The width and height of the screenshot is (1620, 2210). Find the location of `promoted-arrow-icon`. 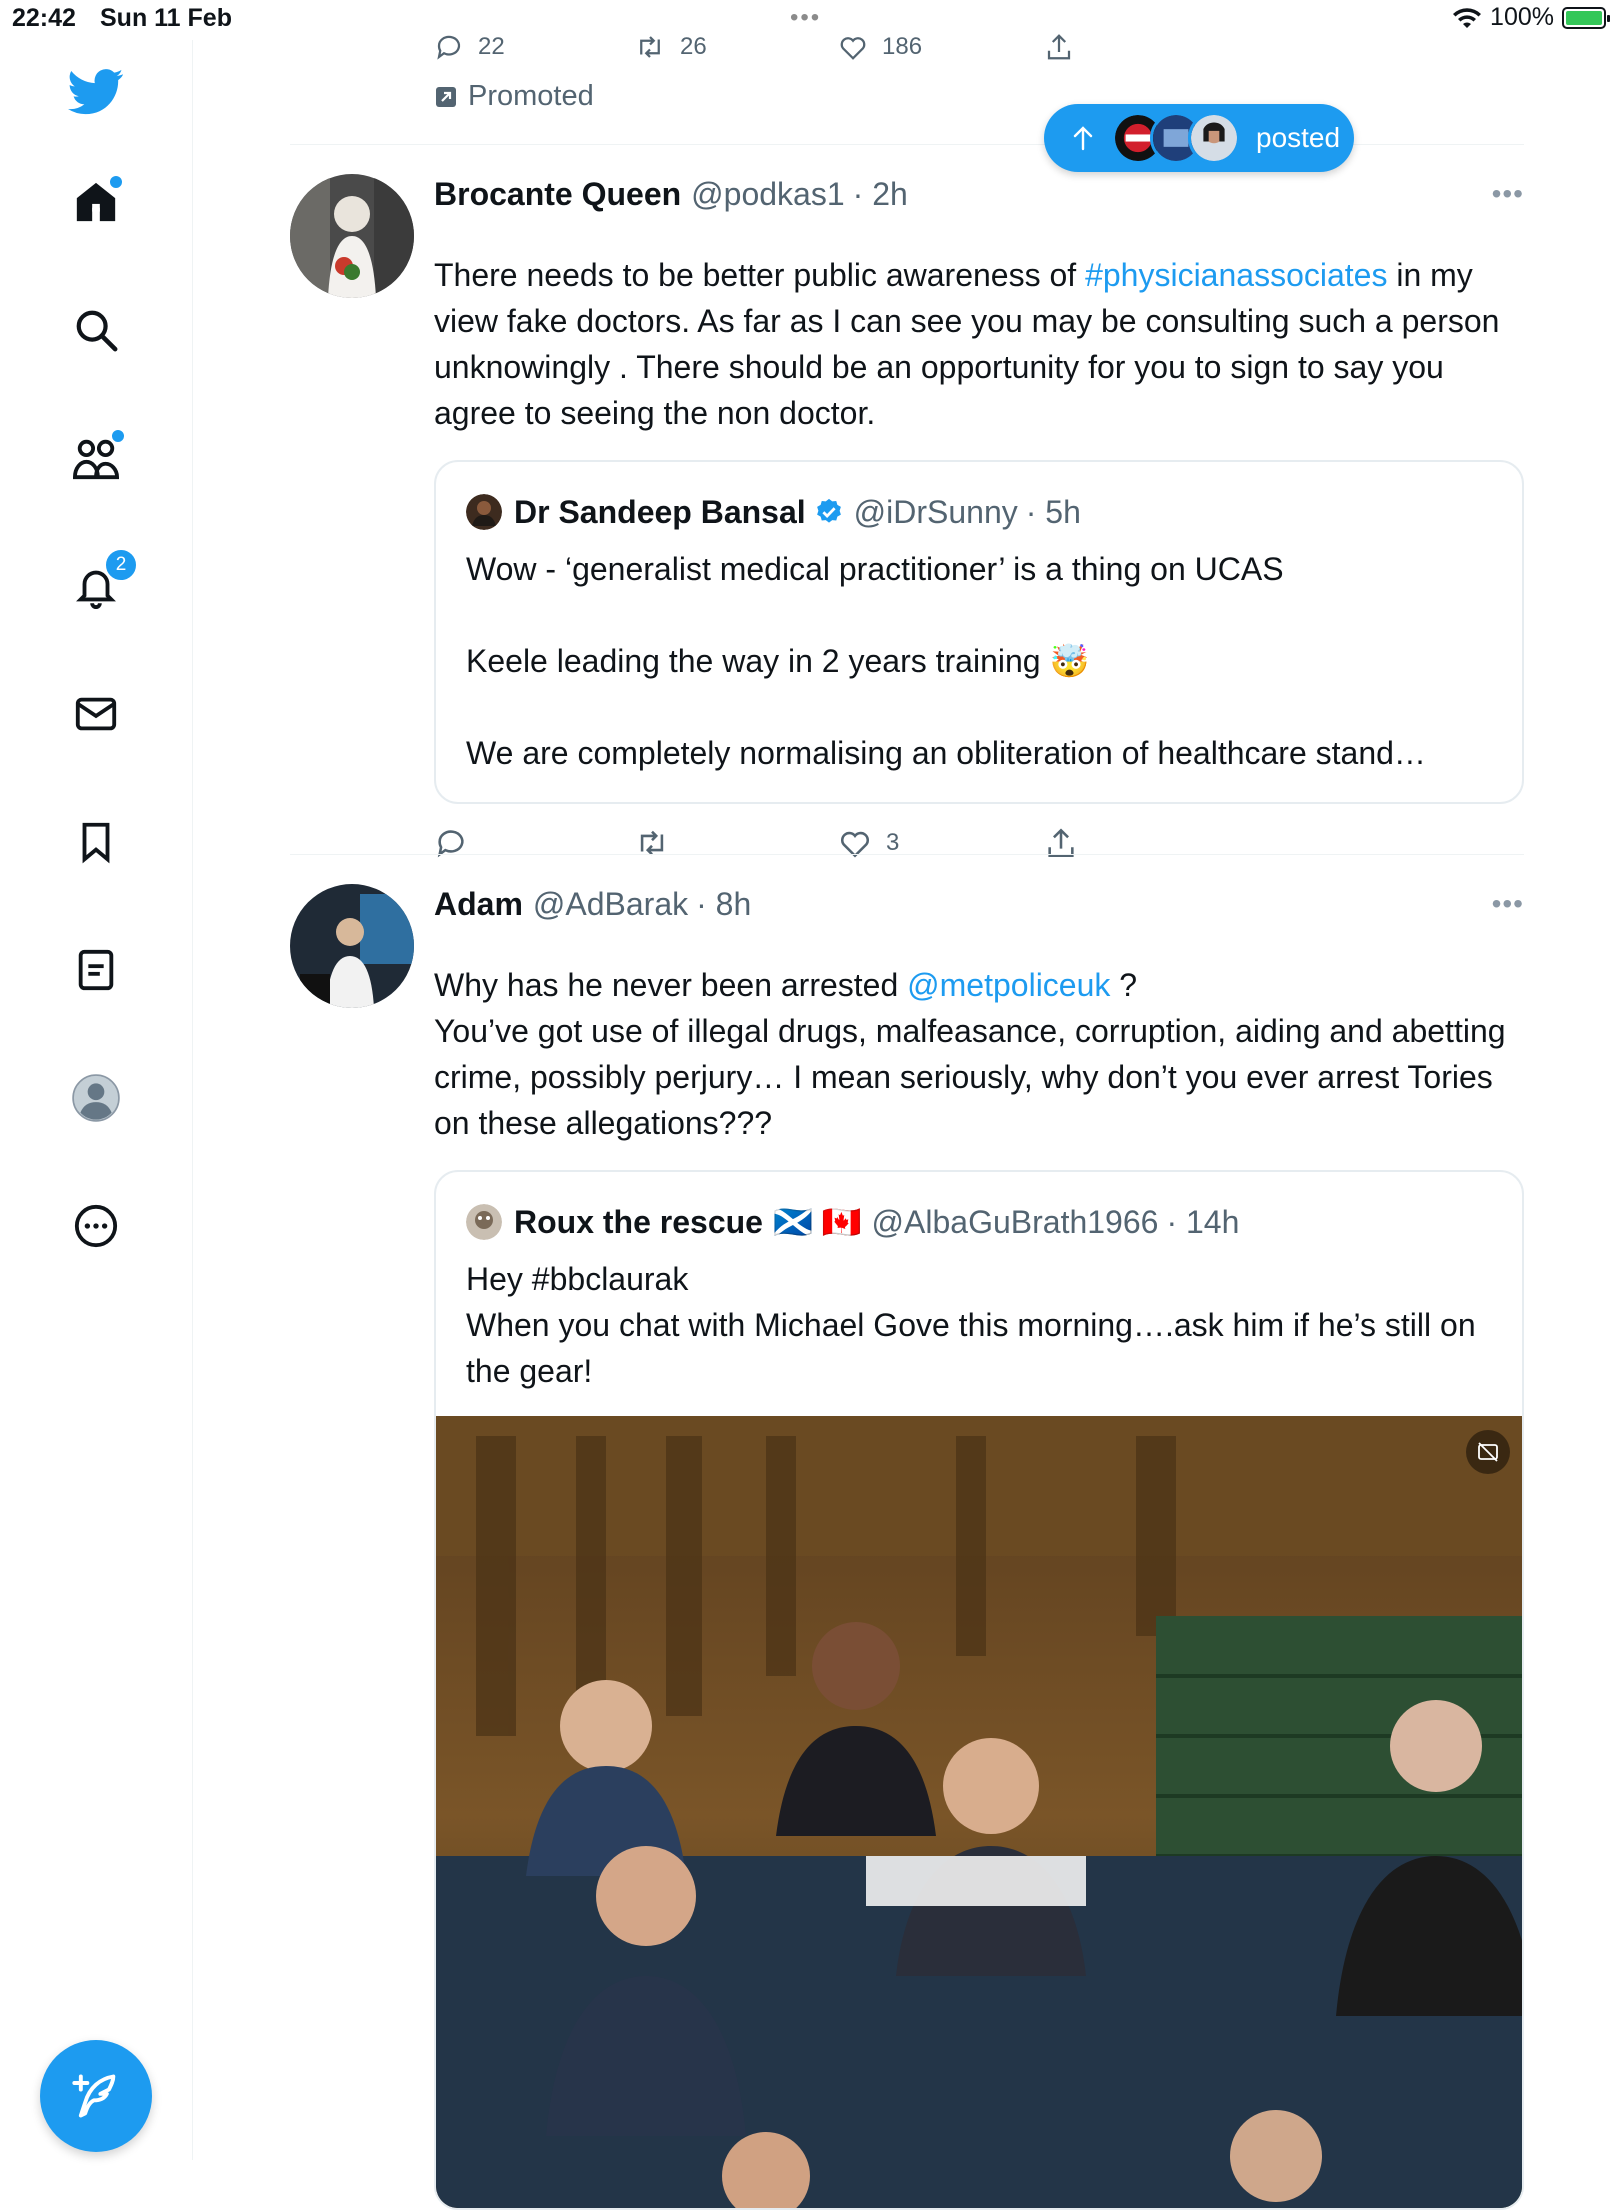

promoted-arrow-icon is located at coordinates (446, 96).